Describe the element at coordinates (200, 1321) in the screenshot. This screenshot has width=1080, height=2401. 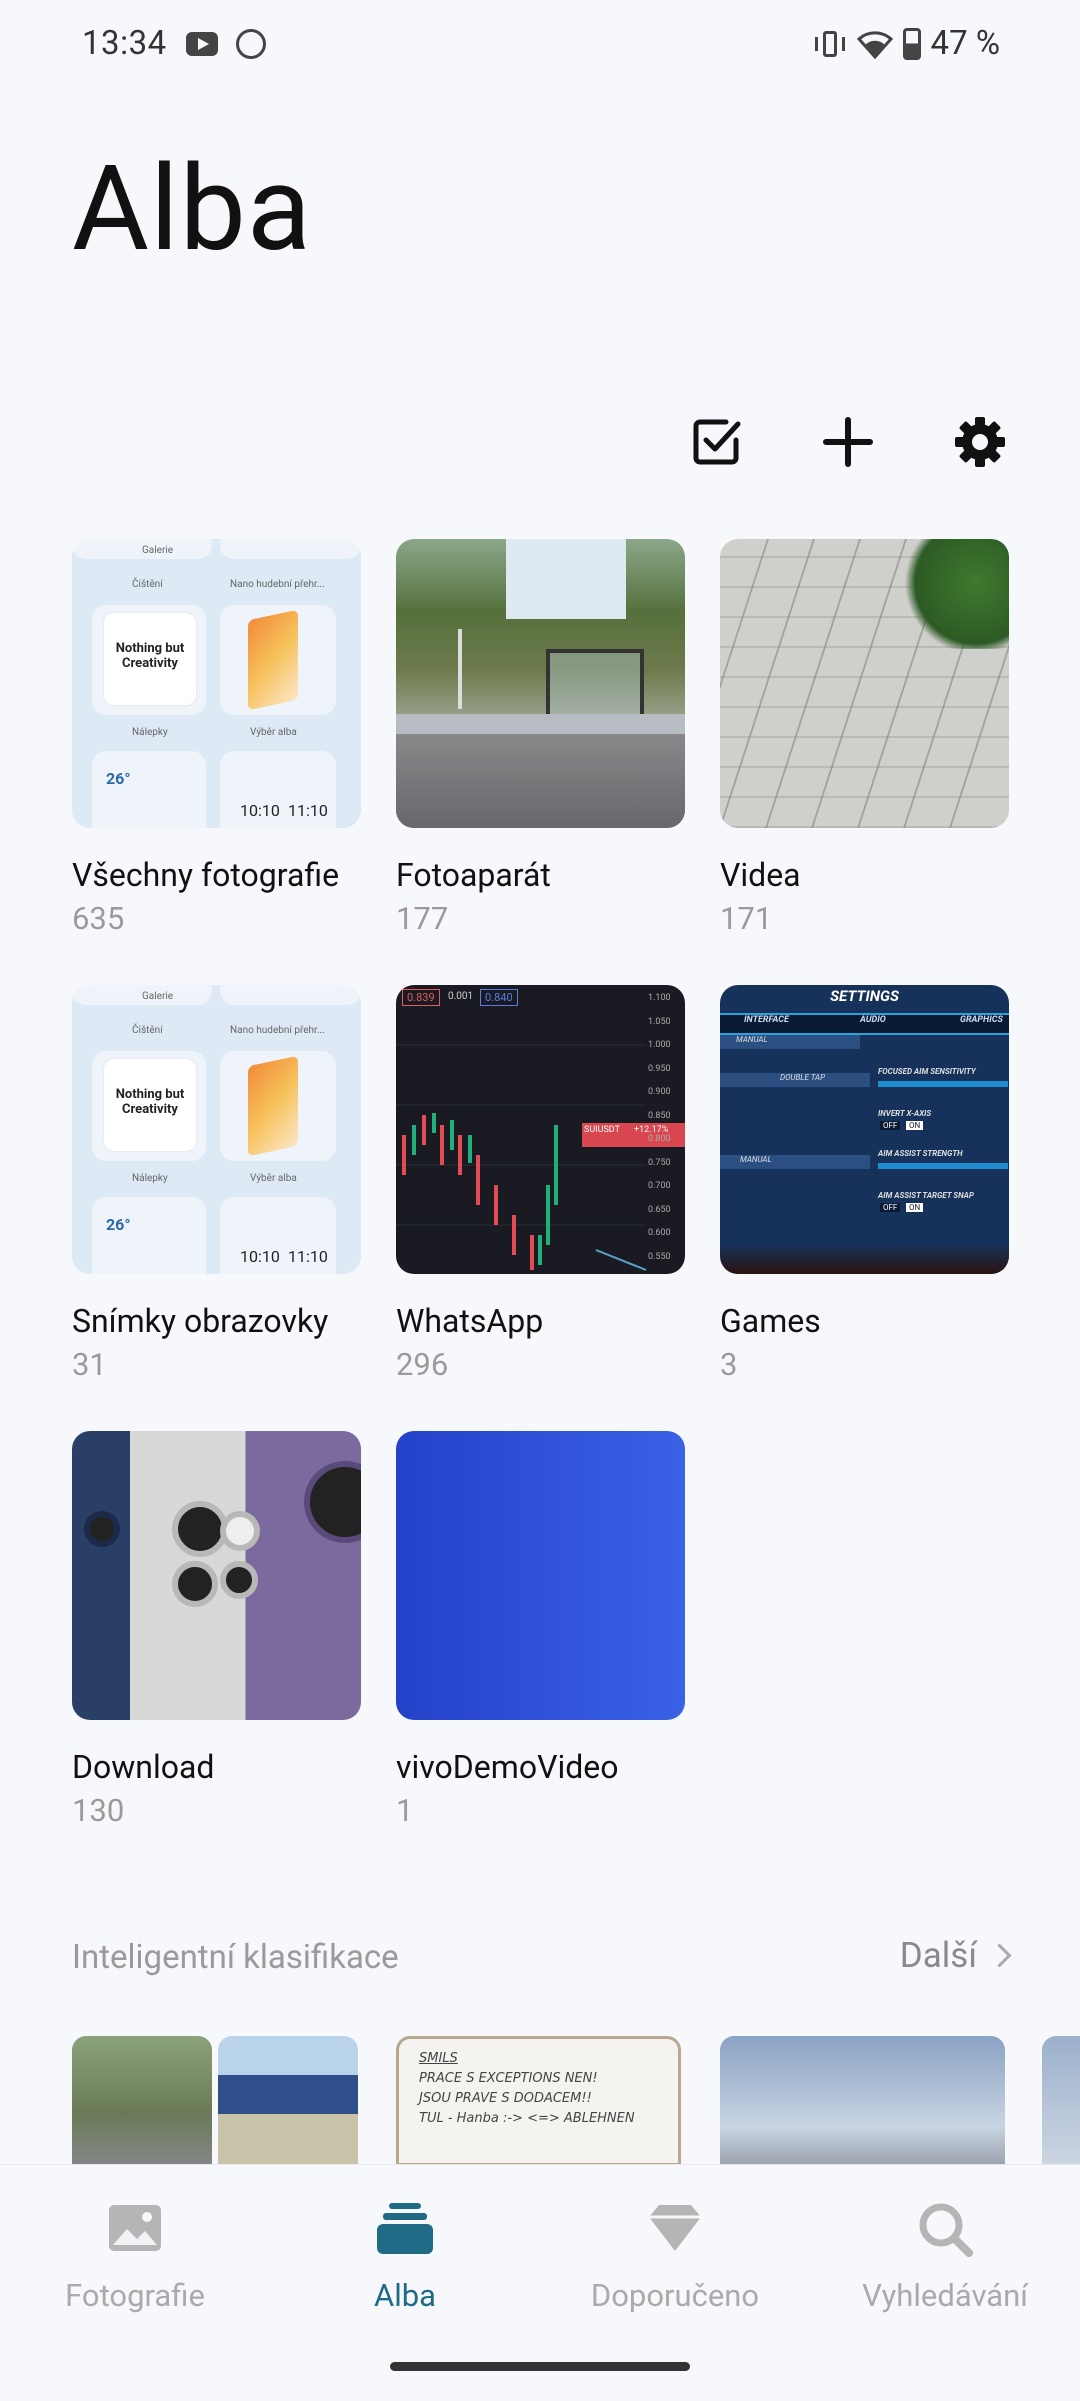
I see `album-name: Snímky obrazovky` at that location.